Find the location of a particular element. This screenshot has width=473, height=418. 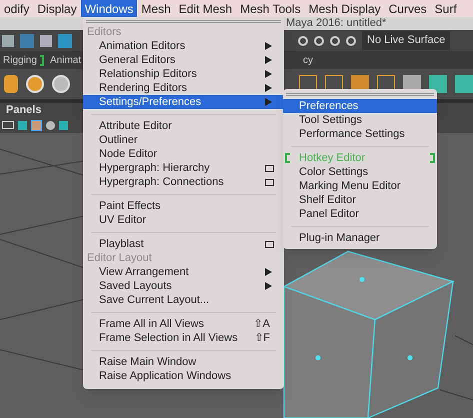

menu-item: Hypergraph: Connections is located at coordinates (183, 182).